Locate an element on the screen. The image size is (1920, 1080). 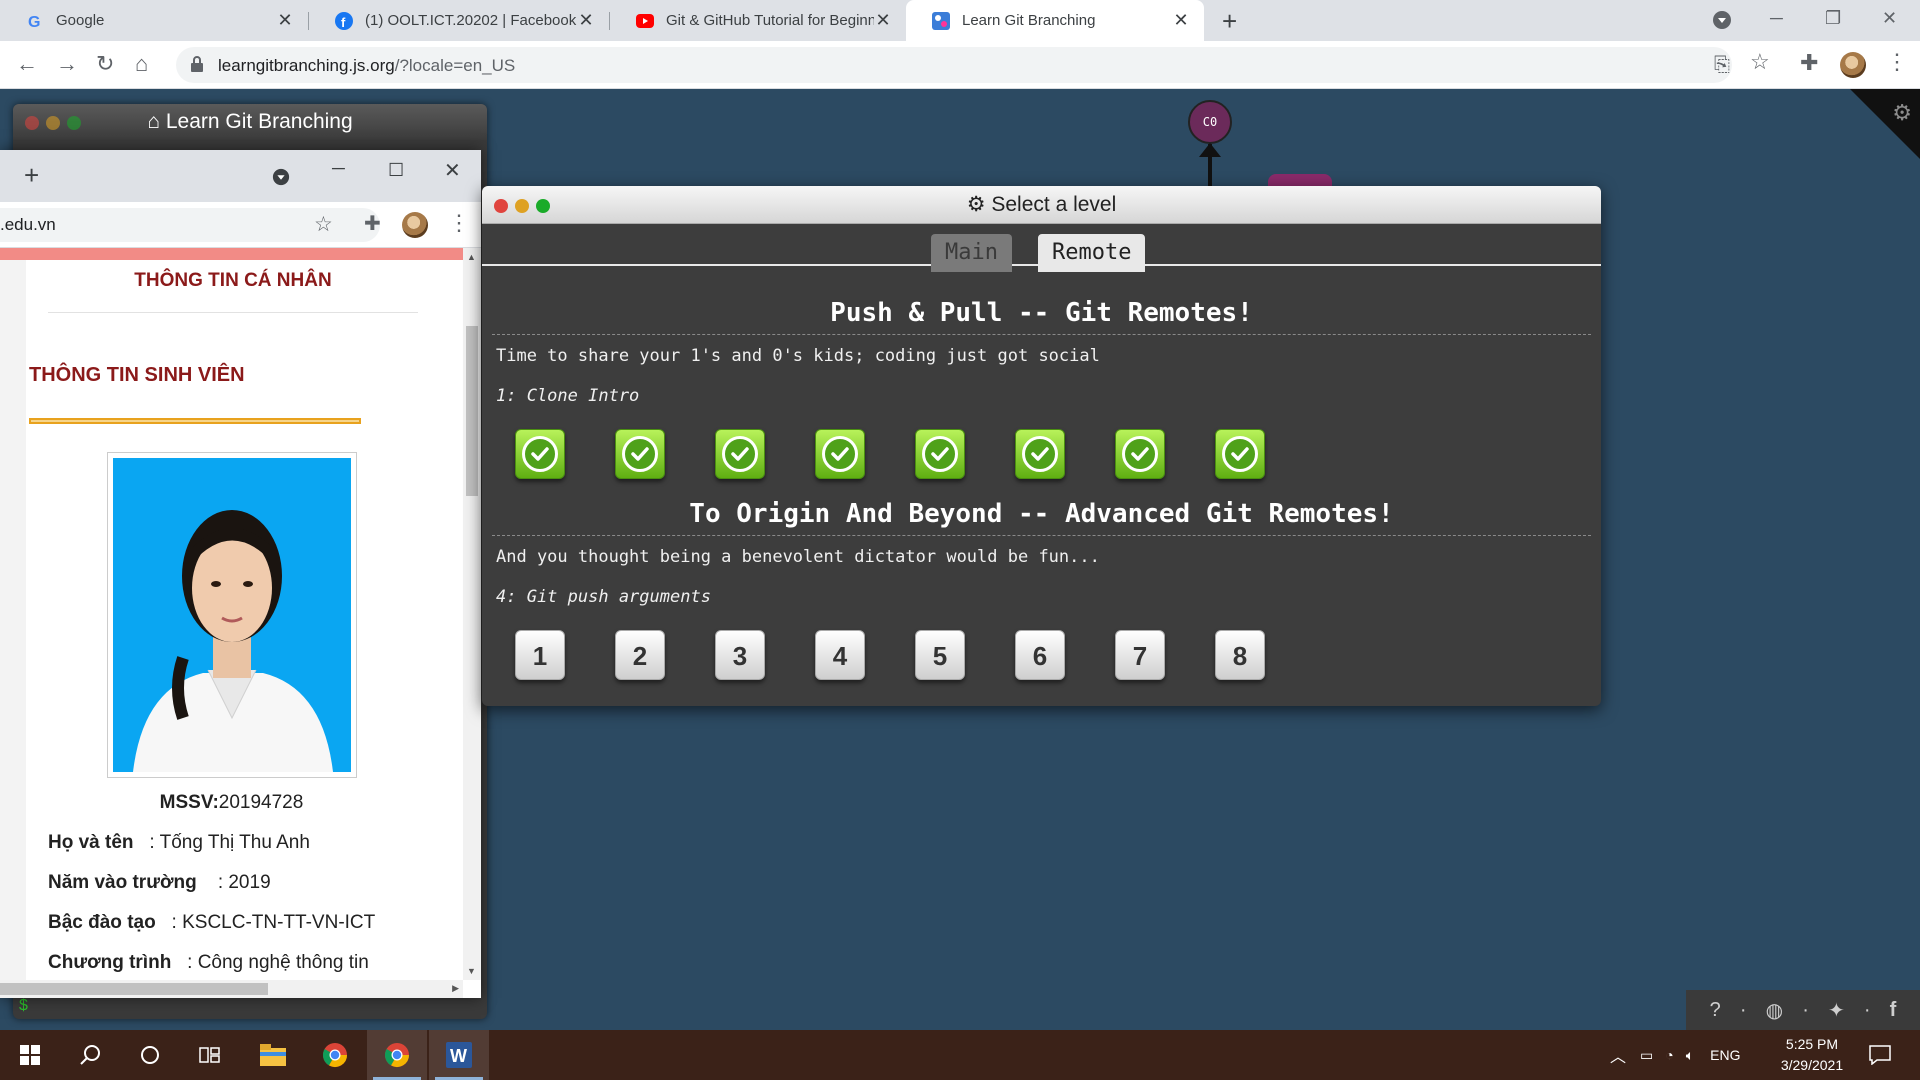
level-button: 1 is located at coordinates (540, 655).